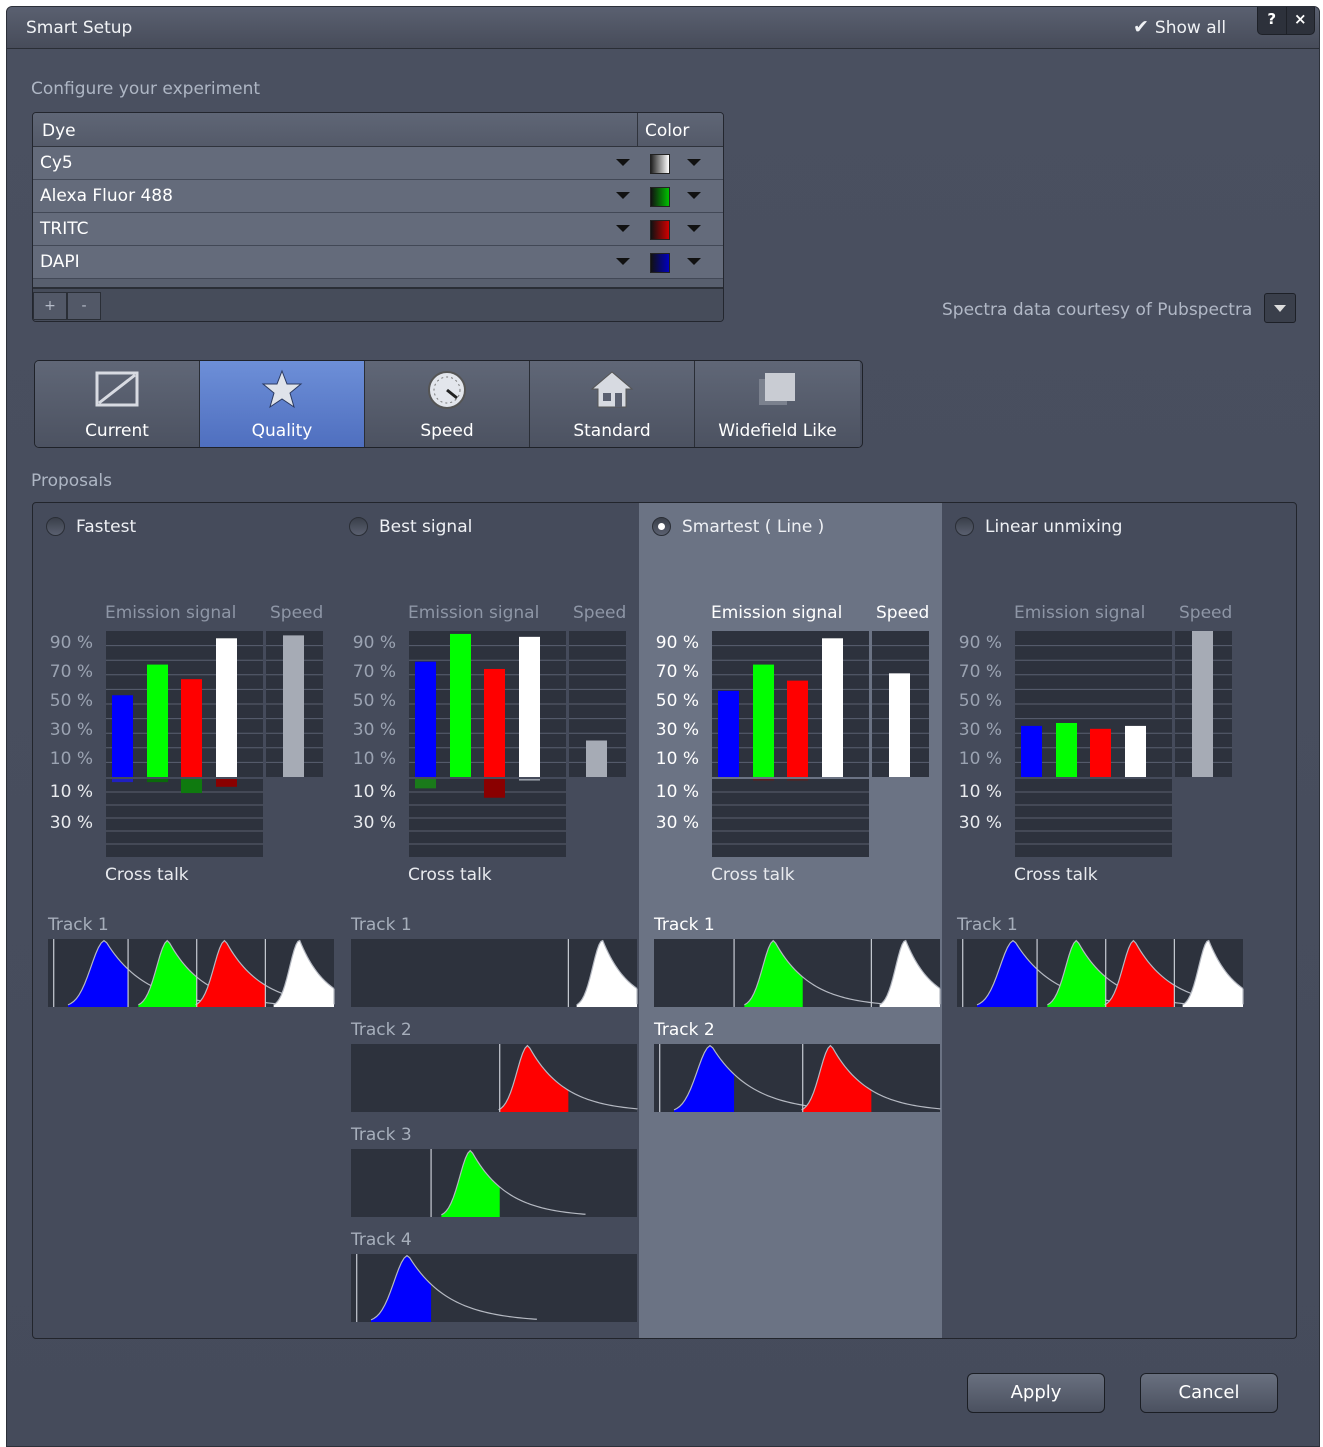 The width and height of the screenshot is (1323, 1447). What do you see at coordinates (1272, 20) in the screenshot?
I see `help-button: ?` at bounding box center [1272, 20].